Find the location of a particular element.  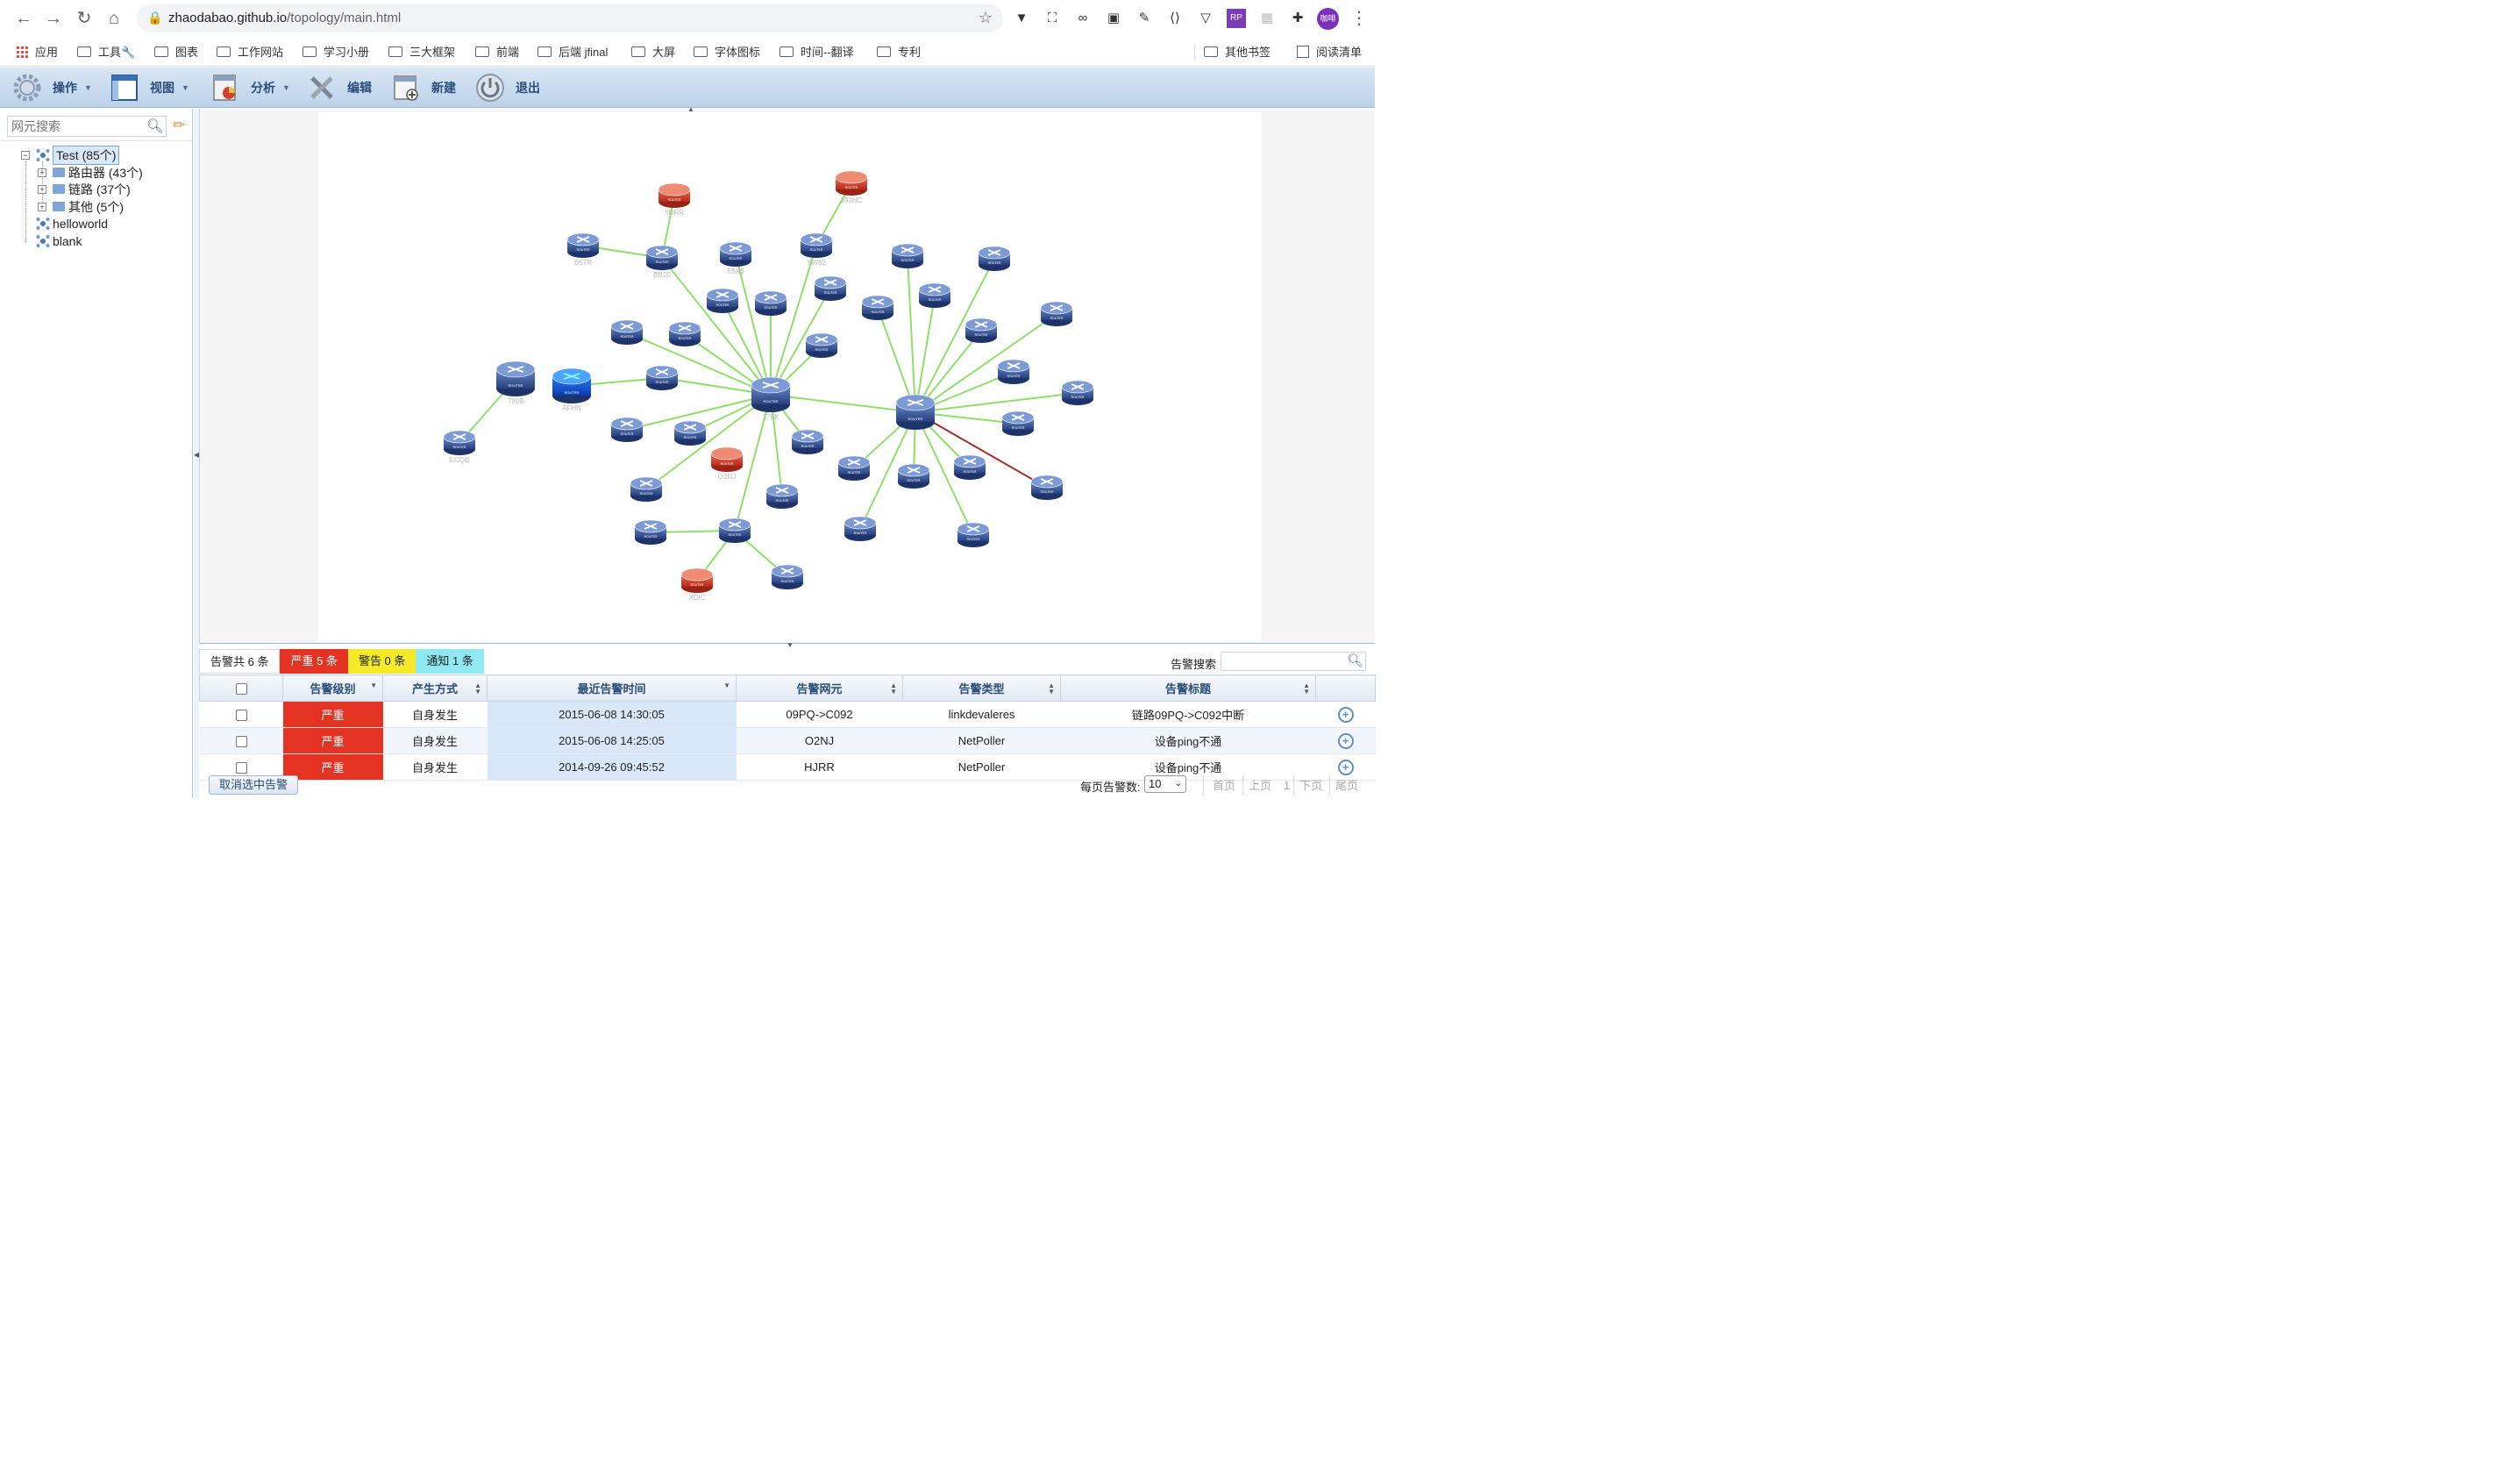

bookmark-item: 应用 is located at coordinates (37, 52).